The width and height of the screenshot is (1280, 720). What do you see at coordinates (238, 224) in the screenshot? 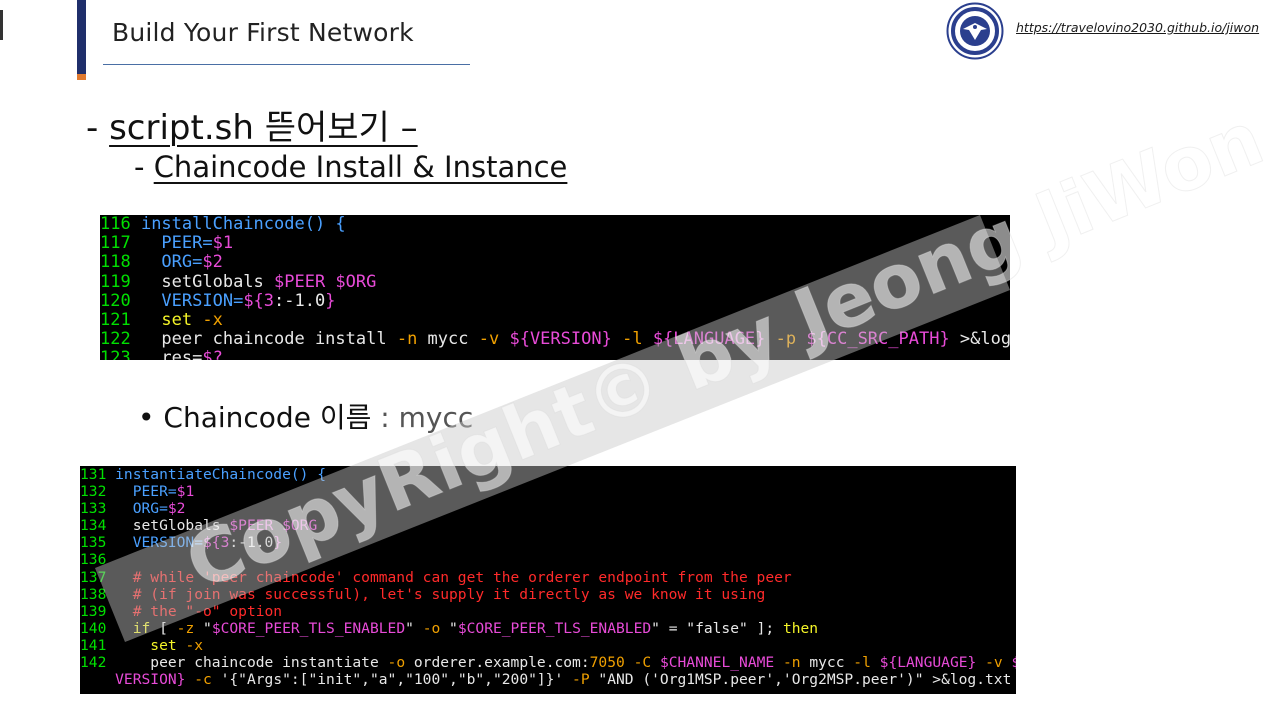
I see `code-token: installChaincode() {` at bounding box center [238, 224].